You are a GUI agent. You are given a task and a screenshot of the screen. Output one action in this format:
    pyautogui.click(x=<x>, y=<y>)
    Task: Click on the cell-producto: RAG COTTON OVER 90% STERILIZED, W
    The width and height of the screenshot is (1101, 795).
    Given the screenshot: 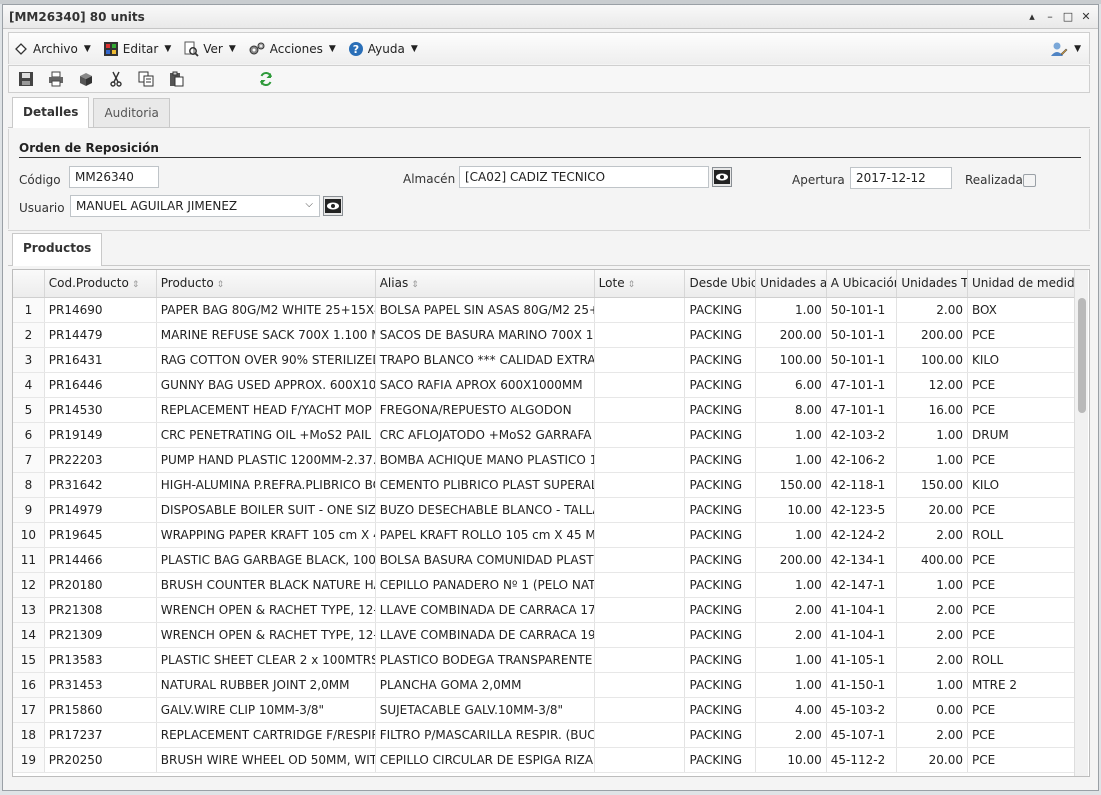 What is the action you would take?
    pyautogui.click(x=266, y=360)
    